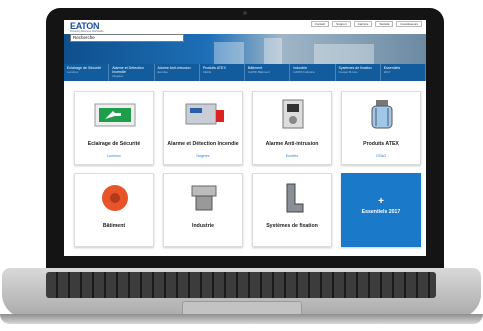 The image size is (483, 331). I want to click on banner-factory-shape, so click(344, 54).